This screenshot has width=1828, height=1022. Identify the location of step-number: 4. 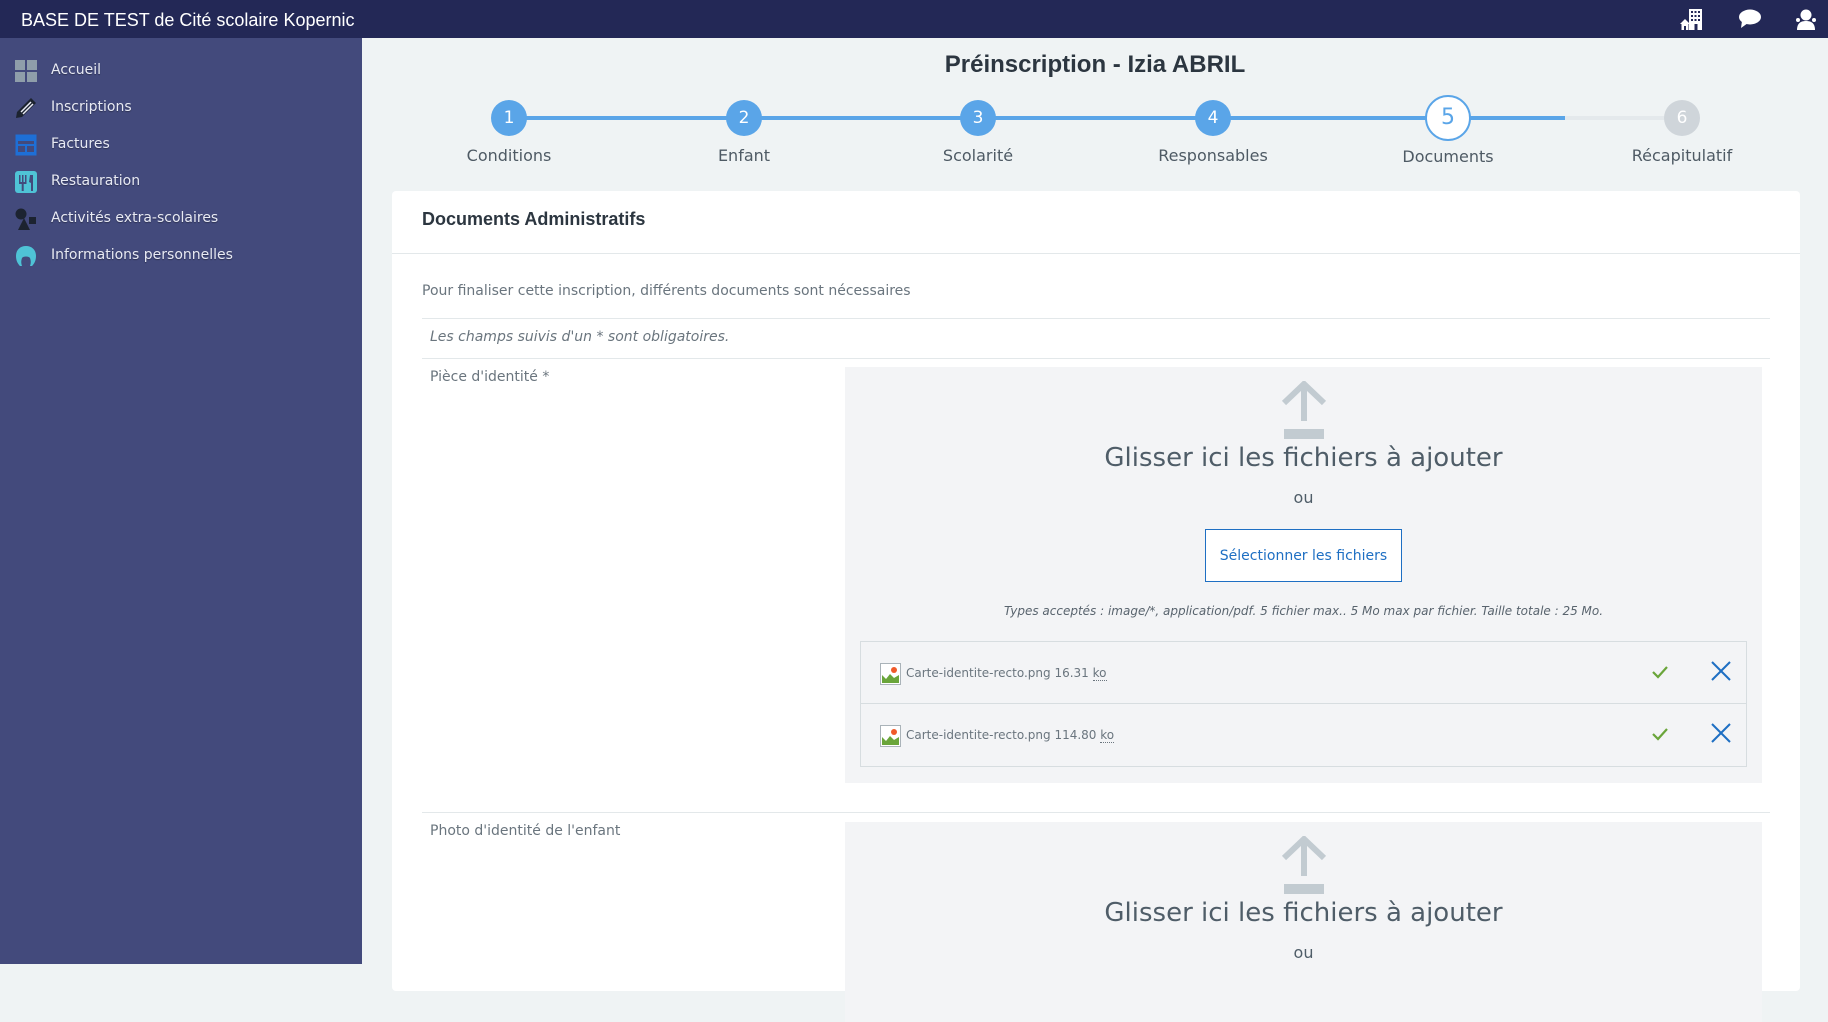
(1213, 118).